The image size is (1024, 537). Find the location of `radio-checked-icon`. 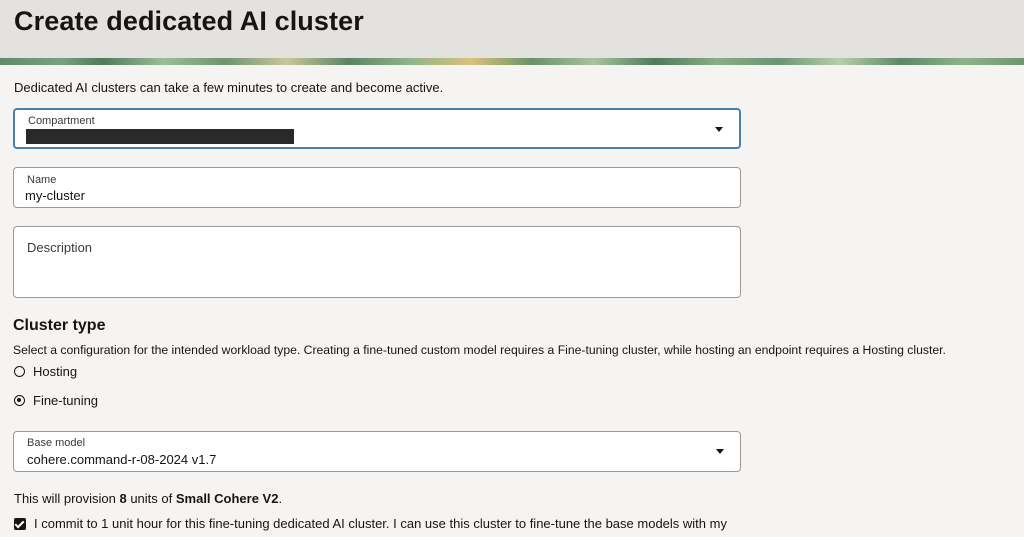

radio-checked-icon is located at coordinates (19, 400).